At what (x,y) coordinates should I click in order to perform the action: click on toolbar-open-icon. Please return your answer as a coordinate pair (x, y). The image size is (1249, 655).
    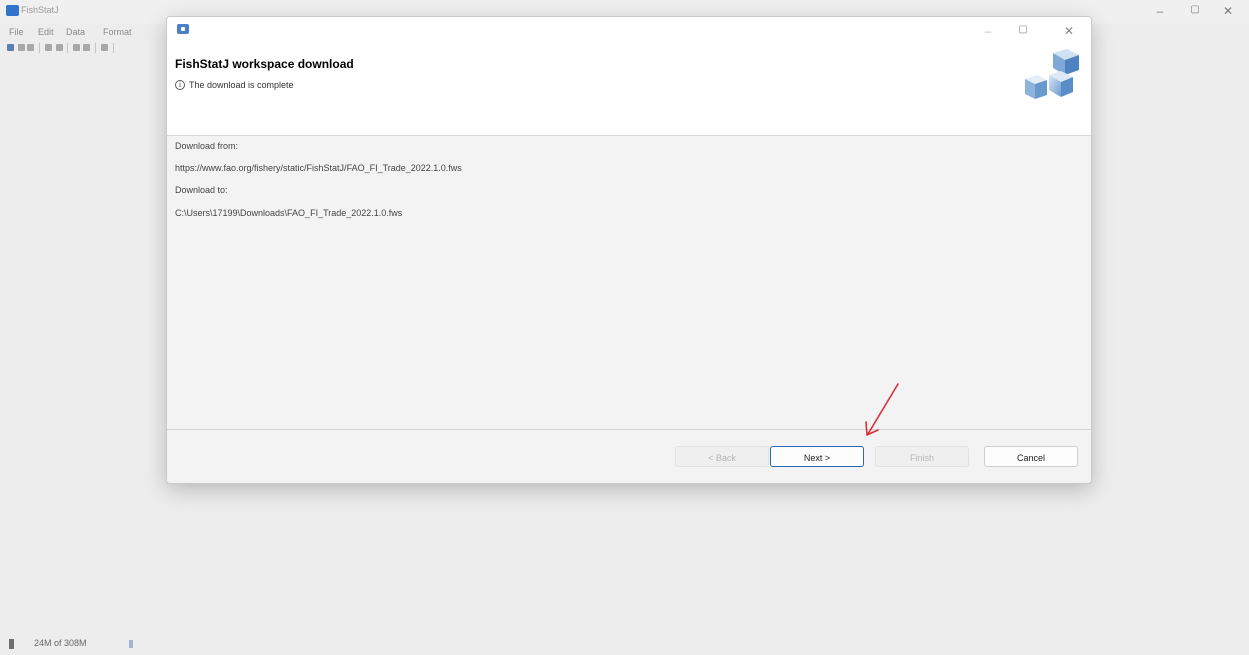
    Looking at the image, I should click on (21, 47).